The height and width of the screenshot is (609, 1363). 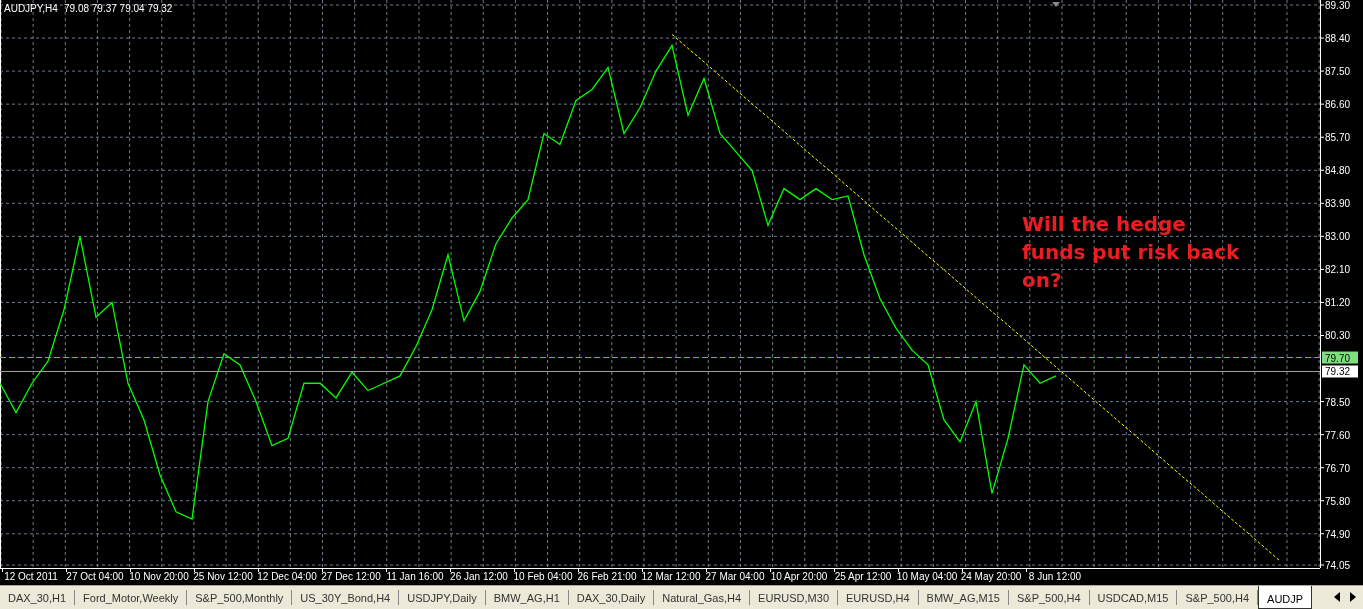 I want to click on axis-tick-label: 75.80, so click(x=1338, y=501).